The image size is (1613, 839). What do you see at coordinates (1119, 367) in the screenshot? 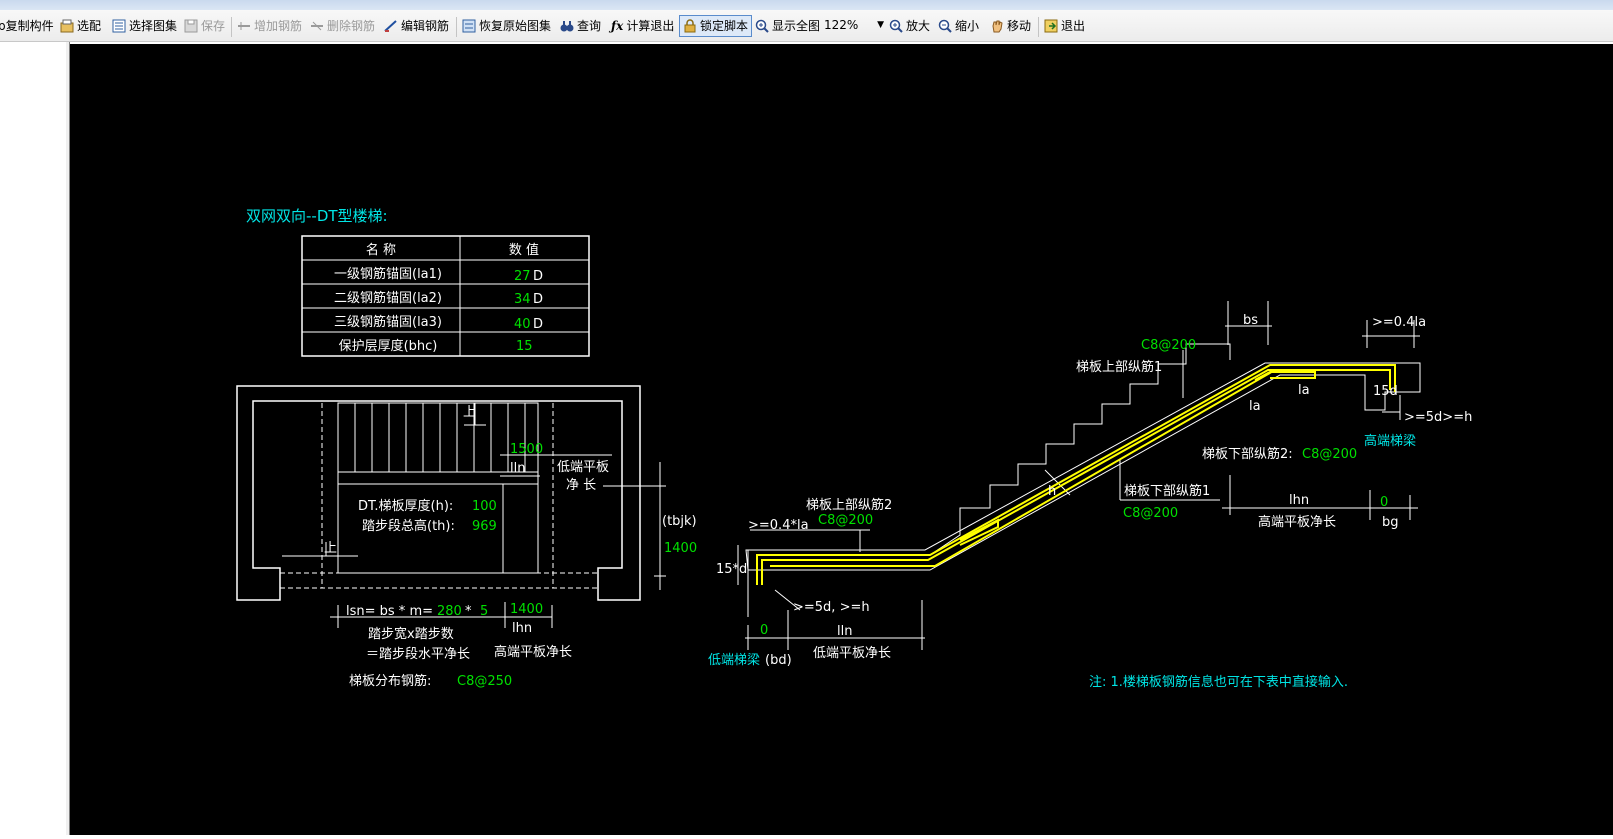
I see `upper-long-rebar-1-label: 梯板上部纵筋1` at bounding box center [1119, 367].